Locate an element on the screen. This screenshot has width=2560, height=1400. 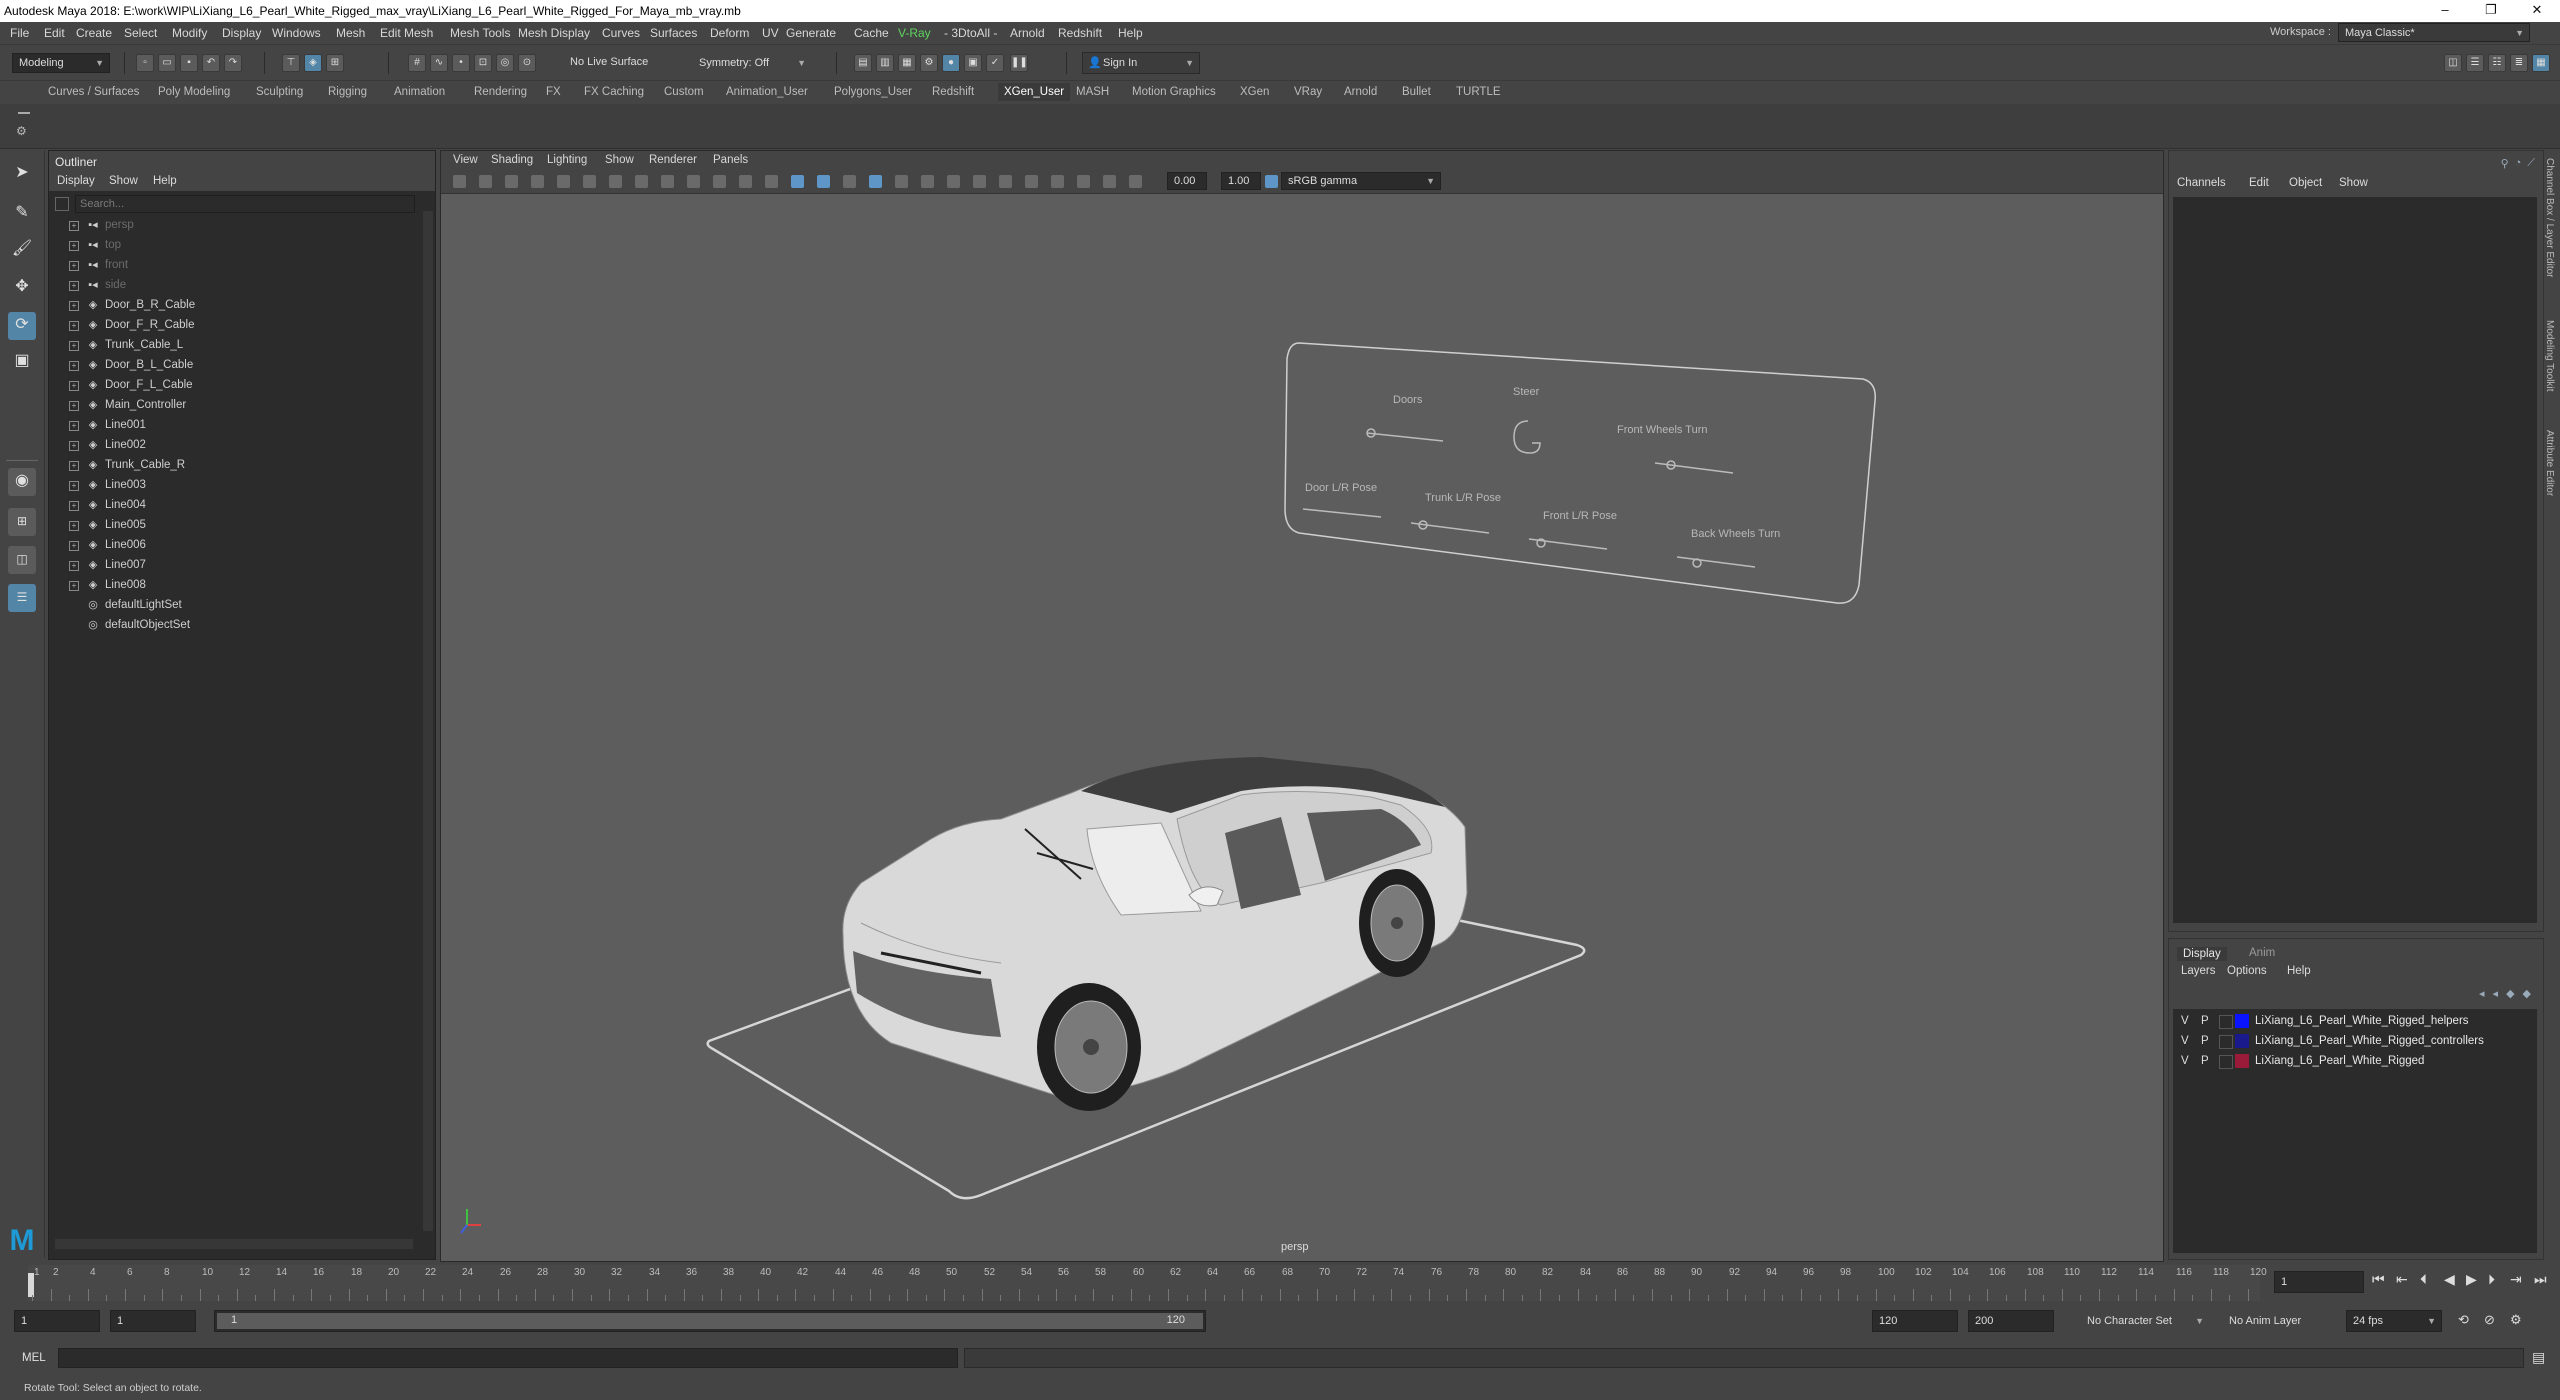
move-layer-up-icon: ◂ is located at coordinates (2482, 993).